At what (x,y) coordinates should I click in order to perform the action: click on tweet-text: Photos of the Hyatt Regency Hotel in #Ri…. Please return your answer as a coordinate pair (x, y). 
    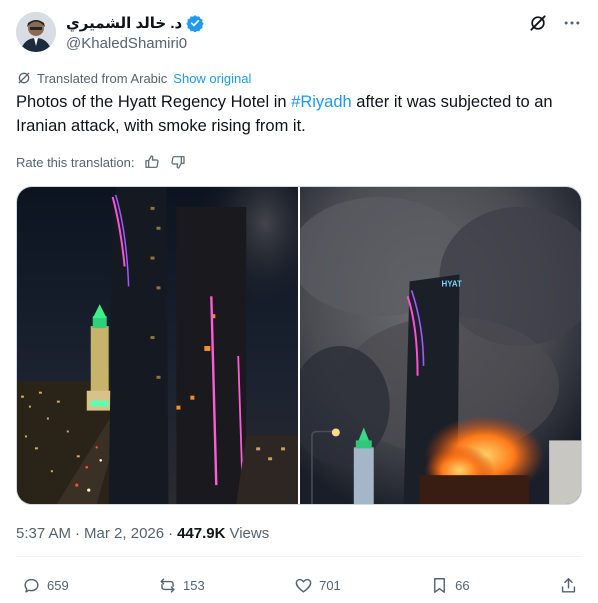
    Looking at the image, I should click on (299, 114).